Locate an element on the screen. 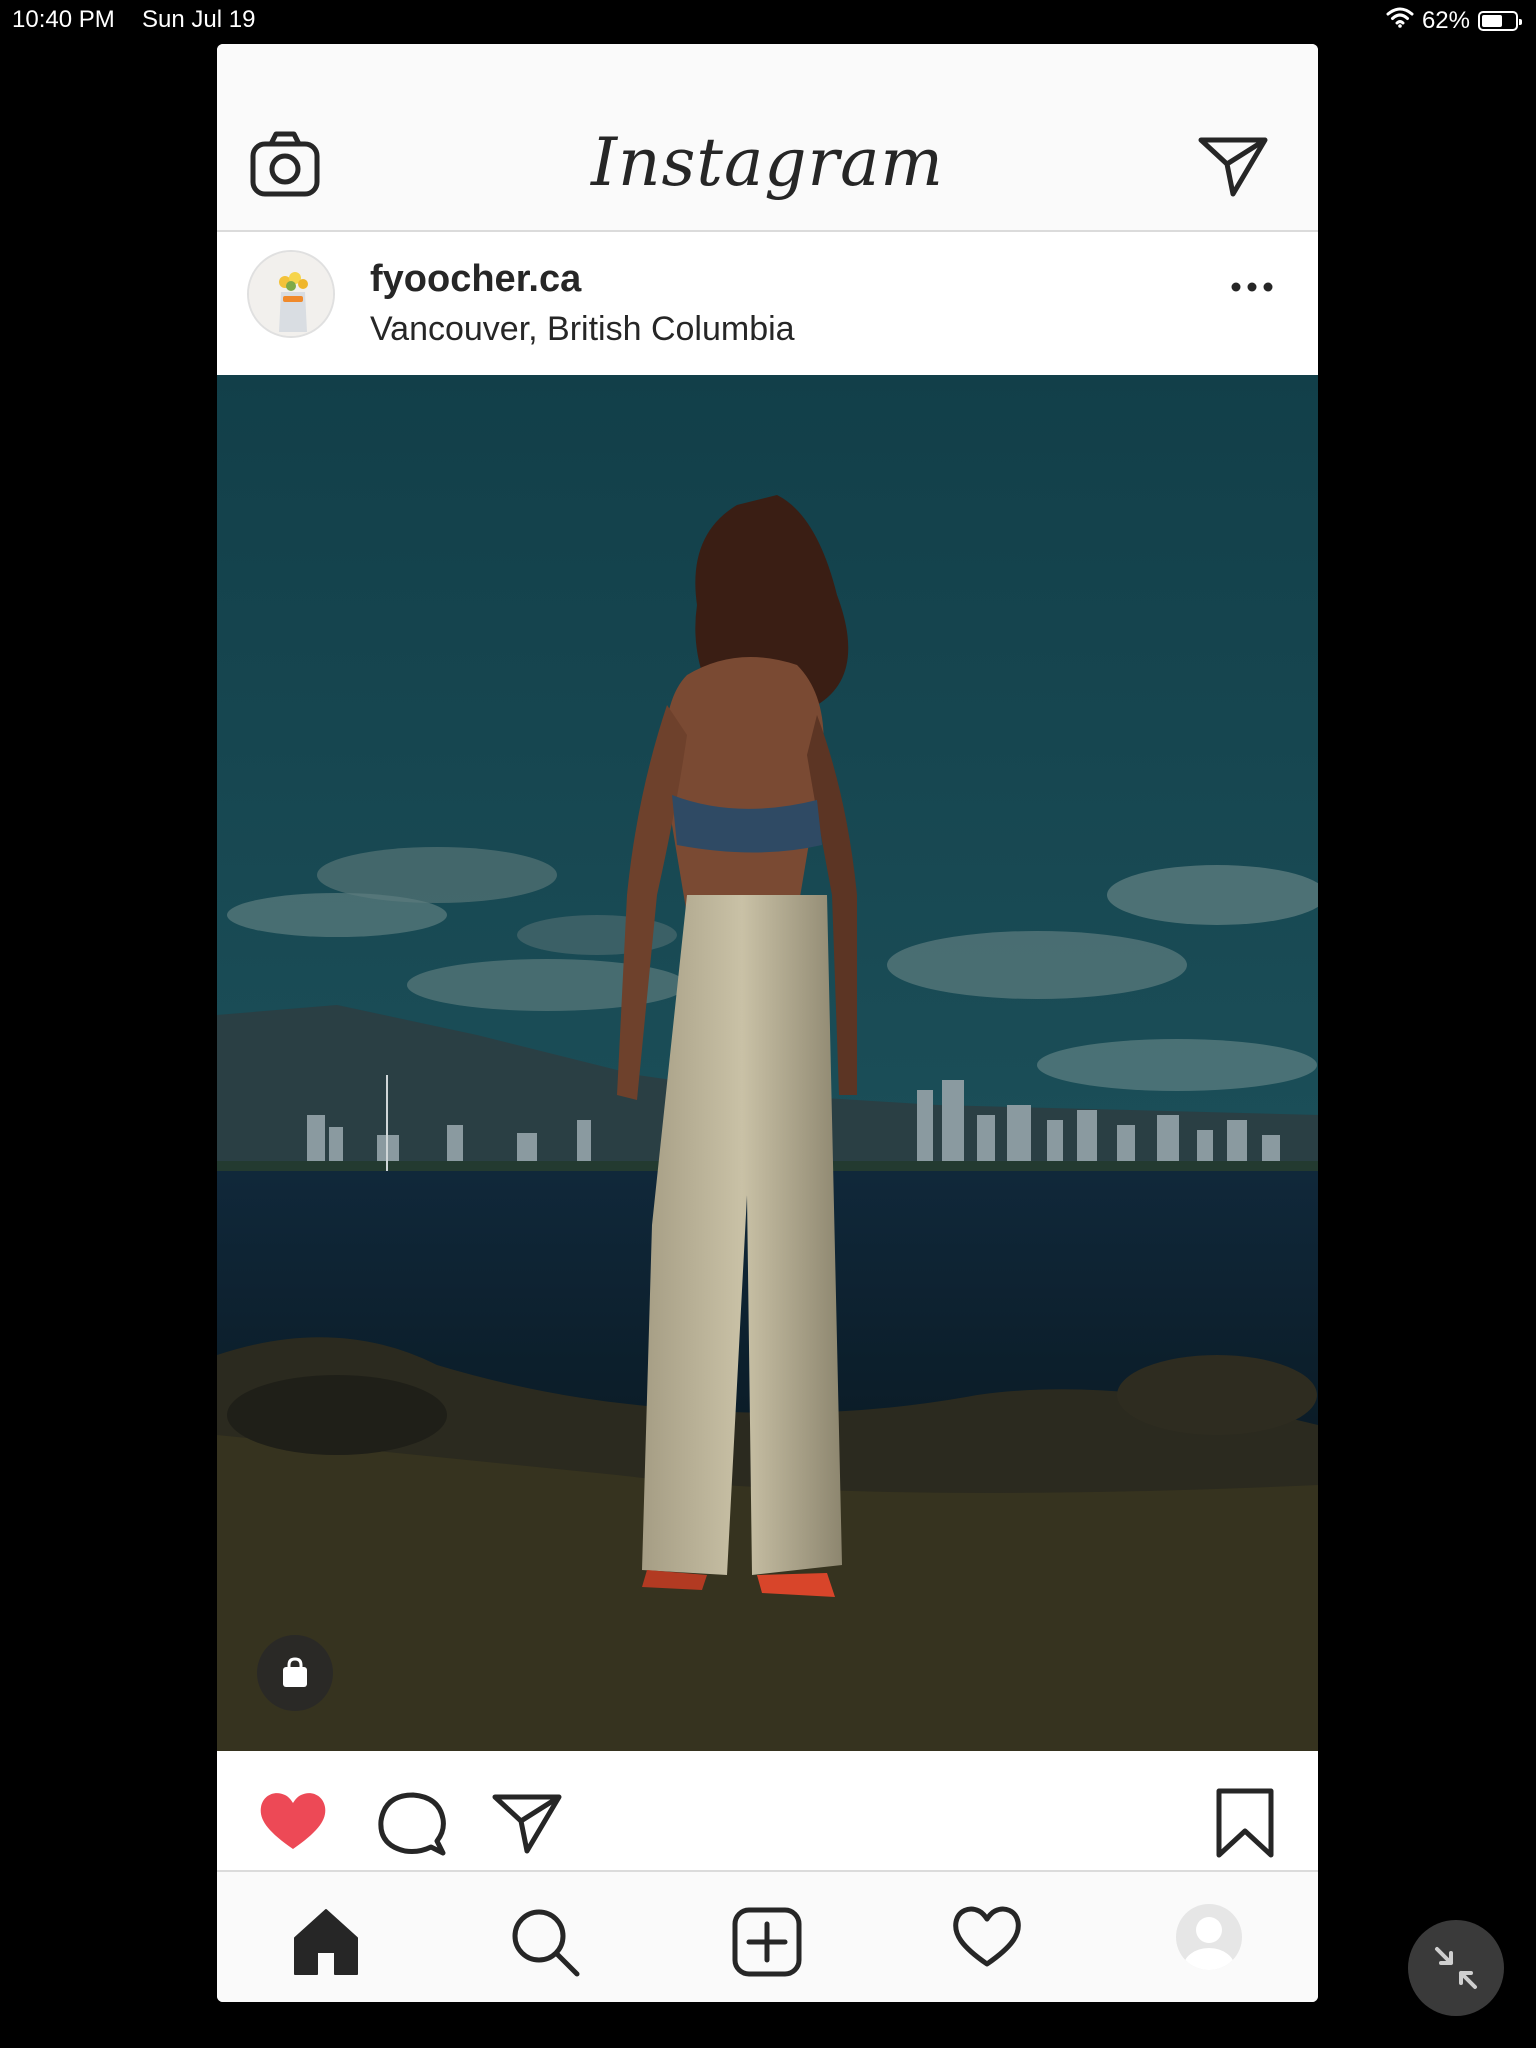  activity-heart-icon is located at coordinates (987, 1940).